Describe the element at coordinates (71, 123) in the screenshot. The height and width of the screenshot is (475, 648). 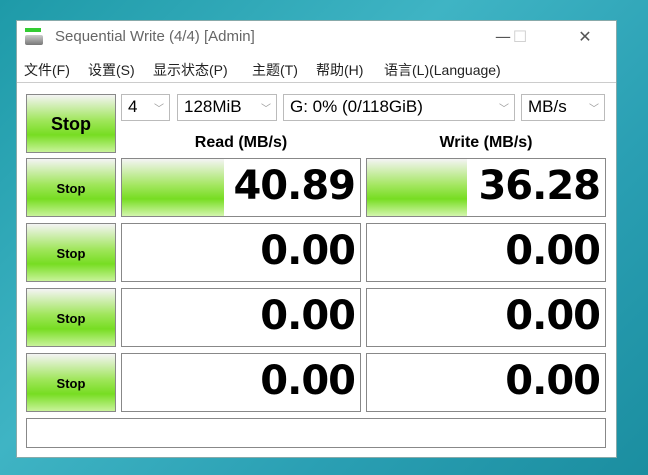
I see `all-stop-button: Stop` at that location.